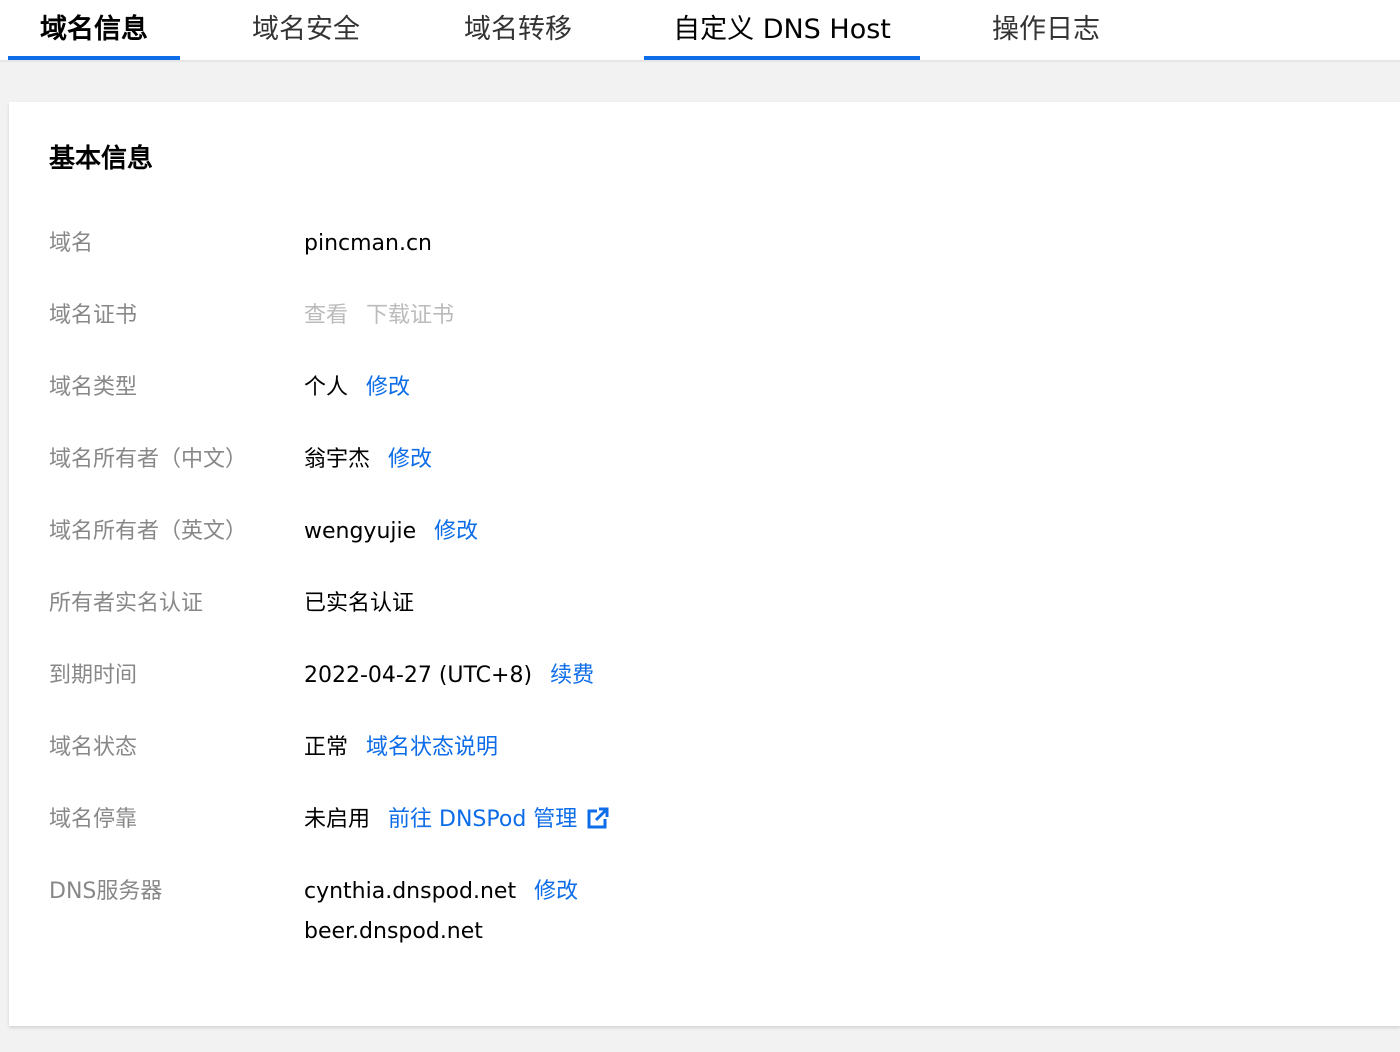 This screenshot has width=1400, height=1052. Describe the element at coordinates (93, 747) in the screenshot. I see `row-label: 域名状态` at that location.